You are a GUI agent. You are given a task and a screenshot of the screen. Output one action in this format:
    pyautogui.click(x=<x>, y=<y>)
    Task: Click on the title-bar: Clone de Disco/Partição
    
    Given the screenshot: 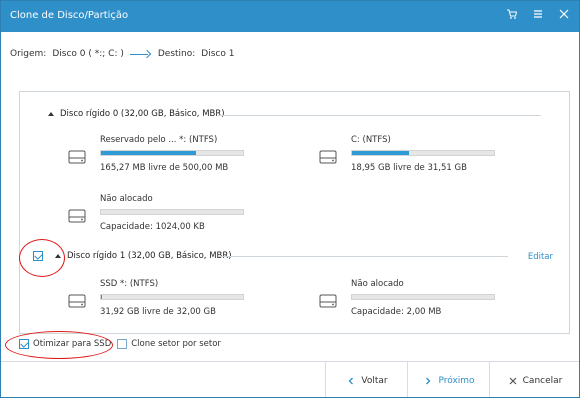 What is the action you would take?
    pyautogui.click(x=290, y=16)
    